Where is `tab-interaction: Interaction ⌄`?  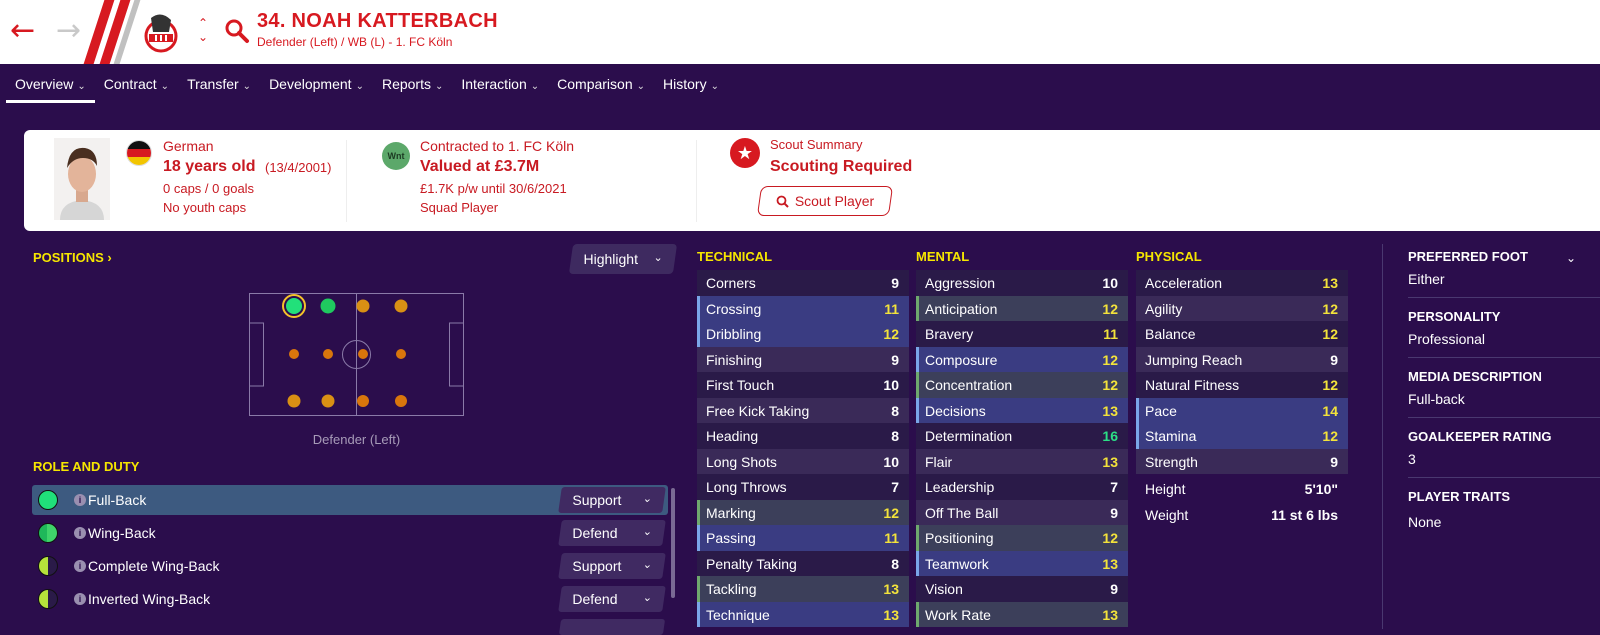 tab-interaction: Interaction ⌄ is located at coordinates (500, 84).